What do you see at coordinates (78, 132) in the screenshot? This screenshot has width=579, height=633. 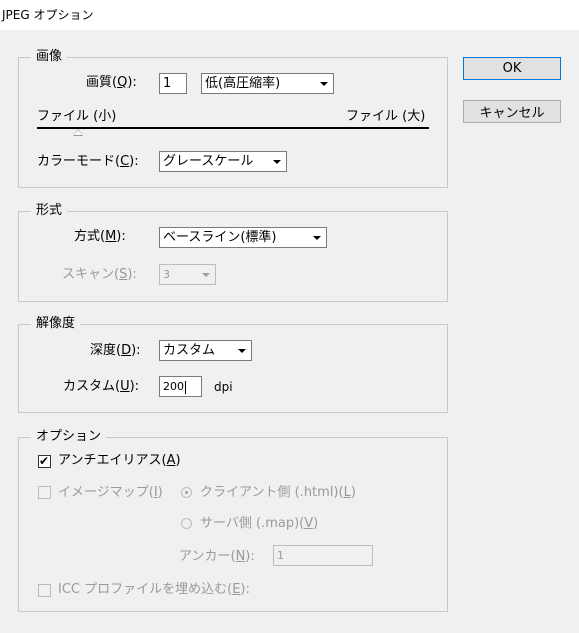 I see `quality-slider-thumb` at bounding box center [78, 132].